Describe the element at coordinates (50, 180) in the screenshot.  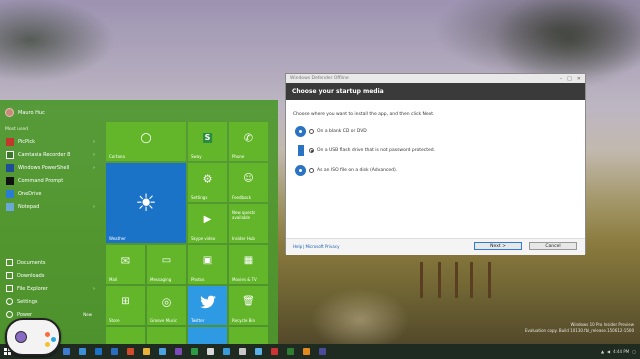
I see `app-item-command-prompt: Command Prompt` at that location.